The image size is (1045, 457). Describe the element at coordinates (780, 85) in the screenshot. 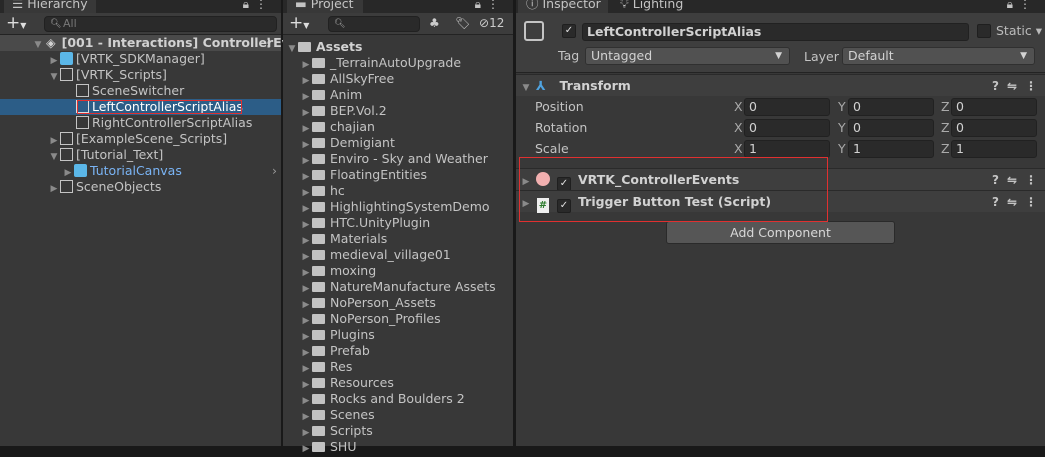

I see `transform-header: ▼ ⅄ Transform? ⇋ ⋮` at that location.